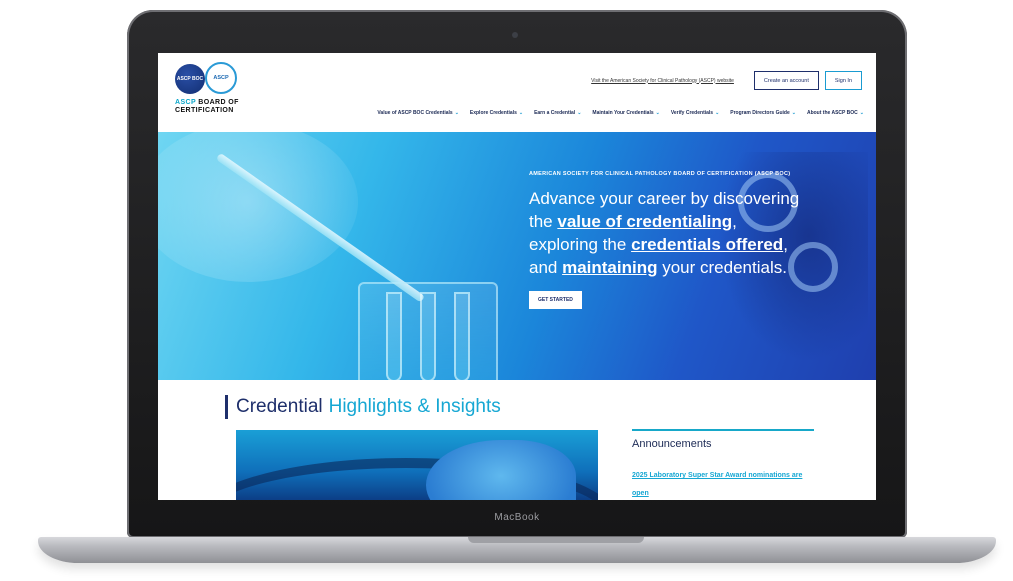 Image resolution: width=1013 pixels, height=581 pixels. What do you see at coordinates (644, 221) in the screenshot?
I see `value-of-credentialing-link: value of credentialing` at bounding box center [644, 221].